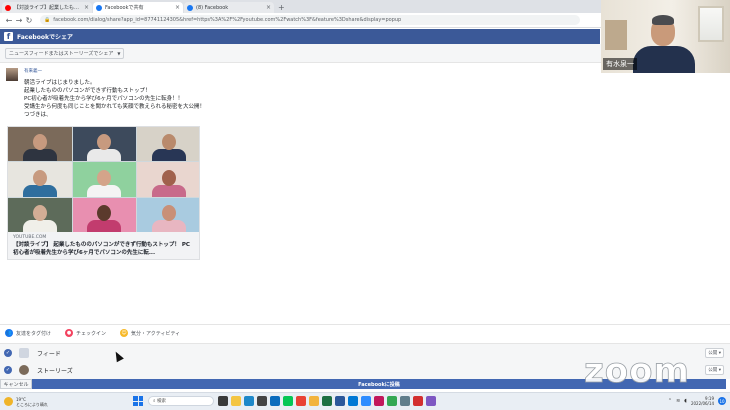 The image size is (730, 410). What do you see at coordinates (281, 7) in the screenshot?
I see `new-tab-icon: +` at bounding box center [281, 7].